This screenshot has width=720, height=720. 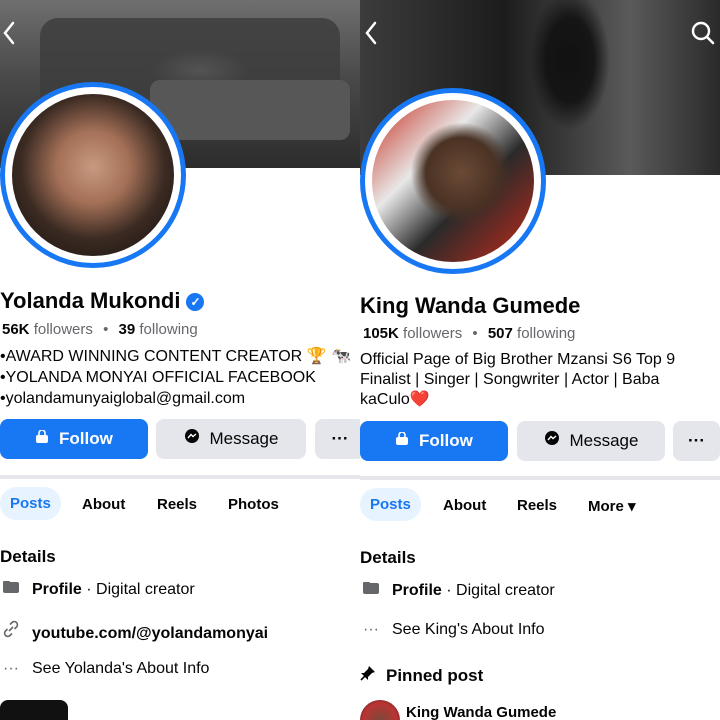 What do you see at coordinates (395, 399) in the screenshot?
I see `bio-line-3: kaCulo❤️` at bounding box center [395, 399].